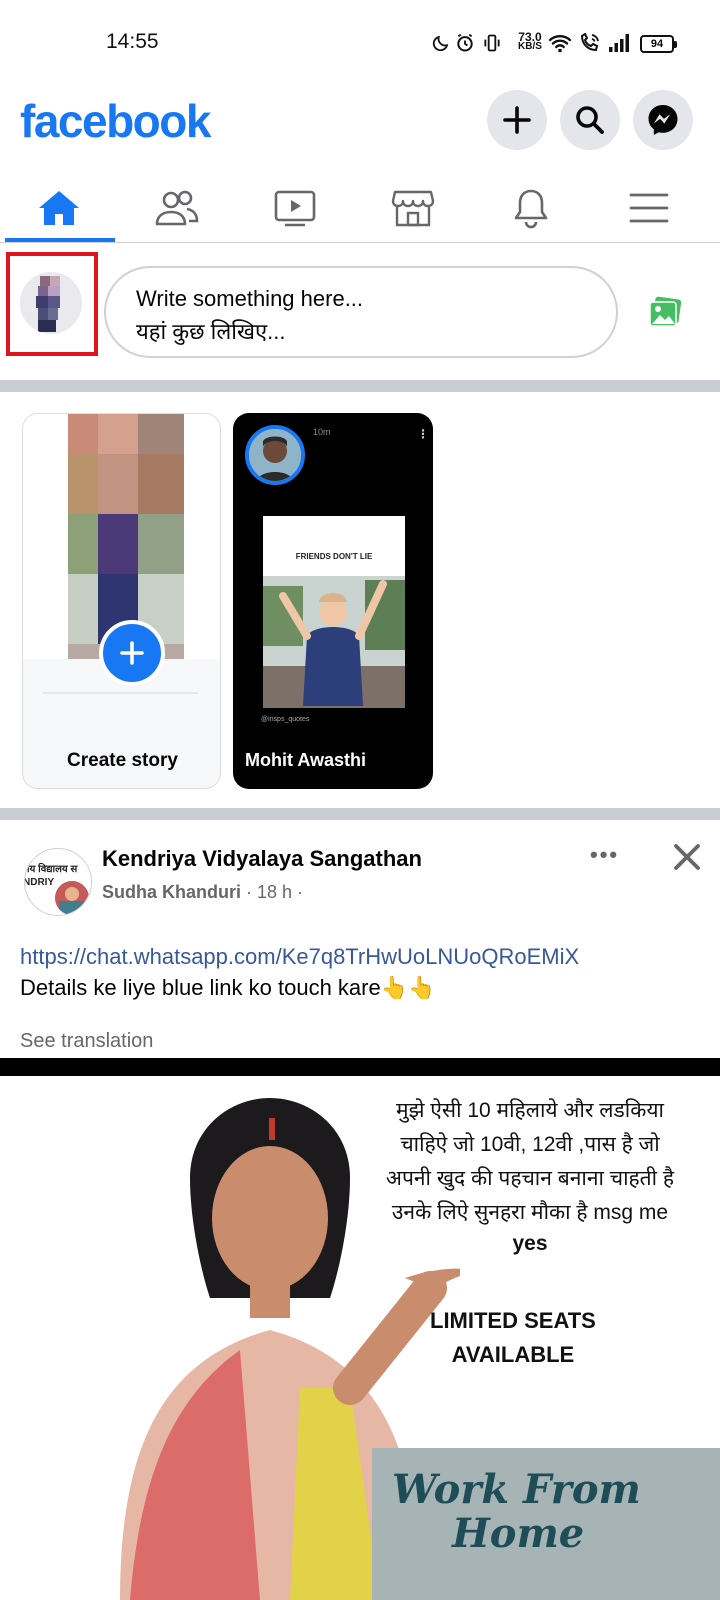 This screenshot has width=720, height=1600. I want to click on tab-marketplace, so click(413, 208).